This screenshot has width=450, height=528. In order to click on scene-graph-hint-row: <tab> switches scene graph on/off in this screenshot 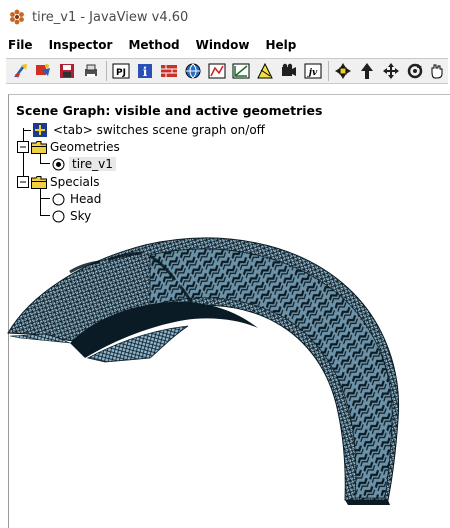, I will do `click(149, 130)`.